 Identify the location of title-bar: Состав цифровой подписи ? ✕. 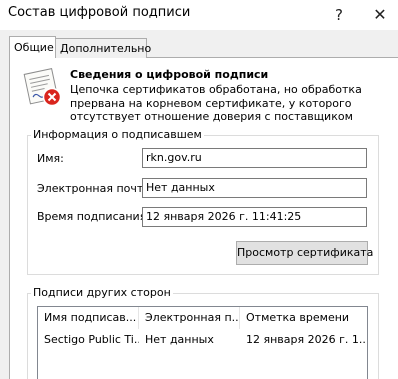
(199, 15).